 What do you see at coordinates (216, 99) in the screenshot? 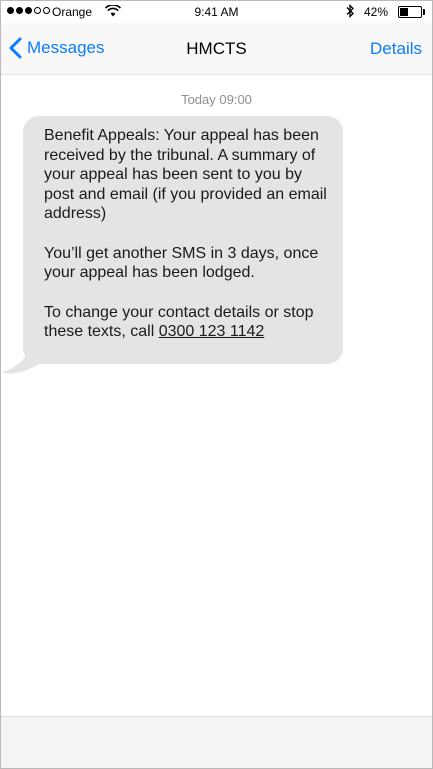
I see `message-timestamp: Today 09:00` at bounding box center [216, 99].